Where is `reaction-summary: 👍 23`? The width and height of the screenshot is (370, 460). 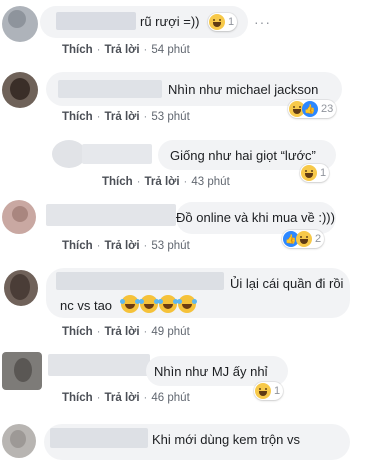
reaction-summary: 👍 23 is located at coordinates (312, 109).